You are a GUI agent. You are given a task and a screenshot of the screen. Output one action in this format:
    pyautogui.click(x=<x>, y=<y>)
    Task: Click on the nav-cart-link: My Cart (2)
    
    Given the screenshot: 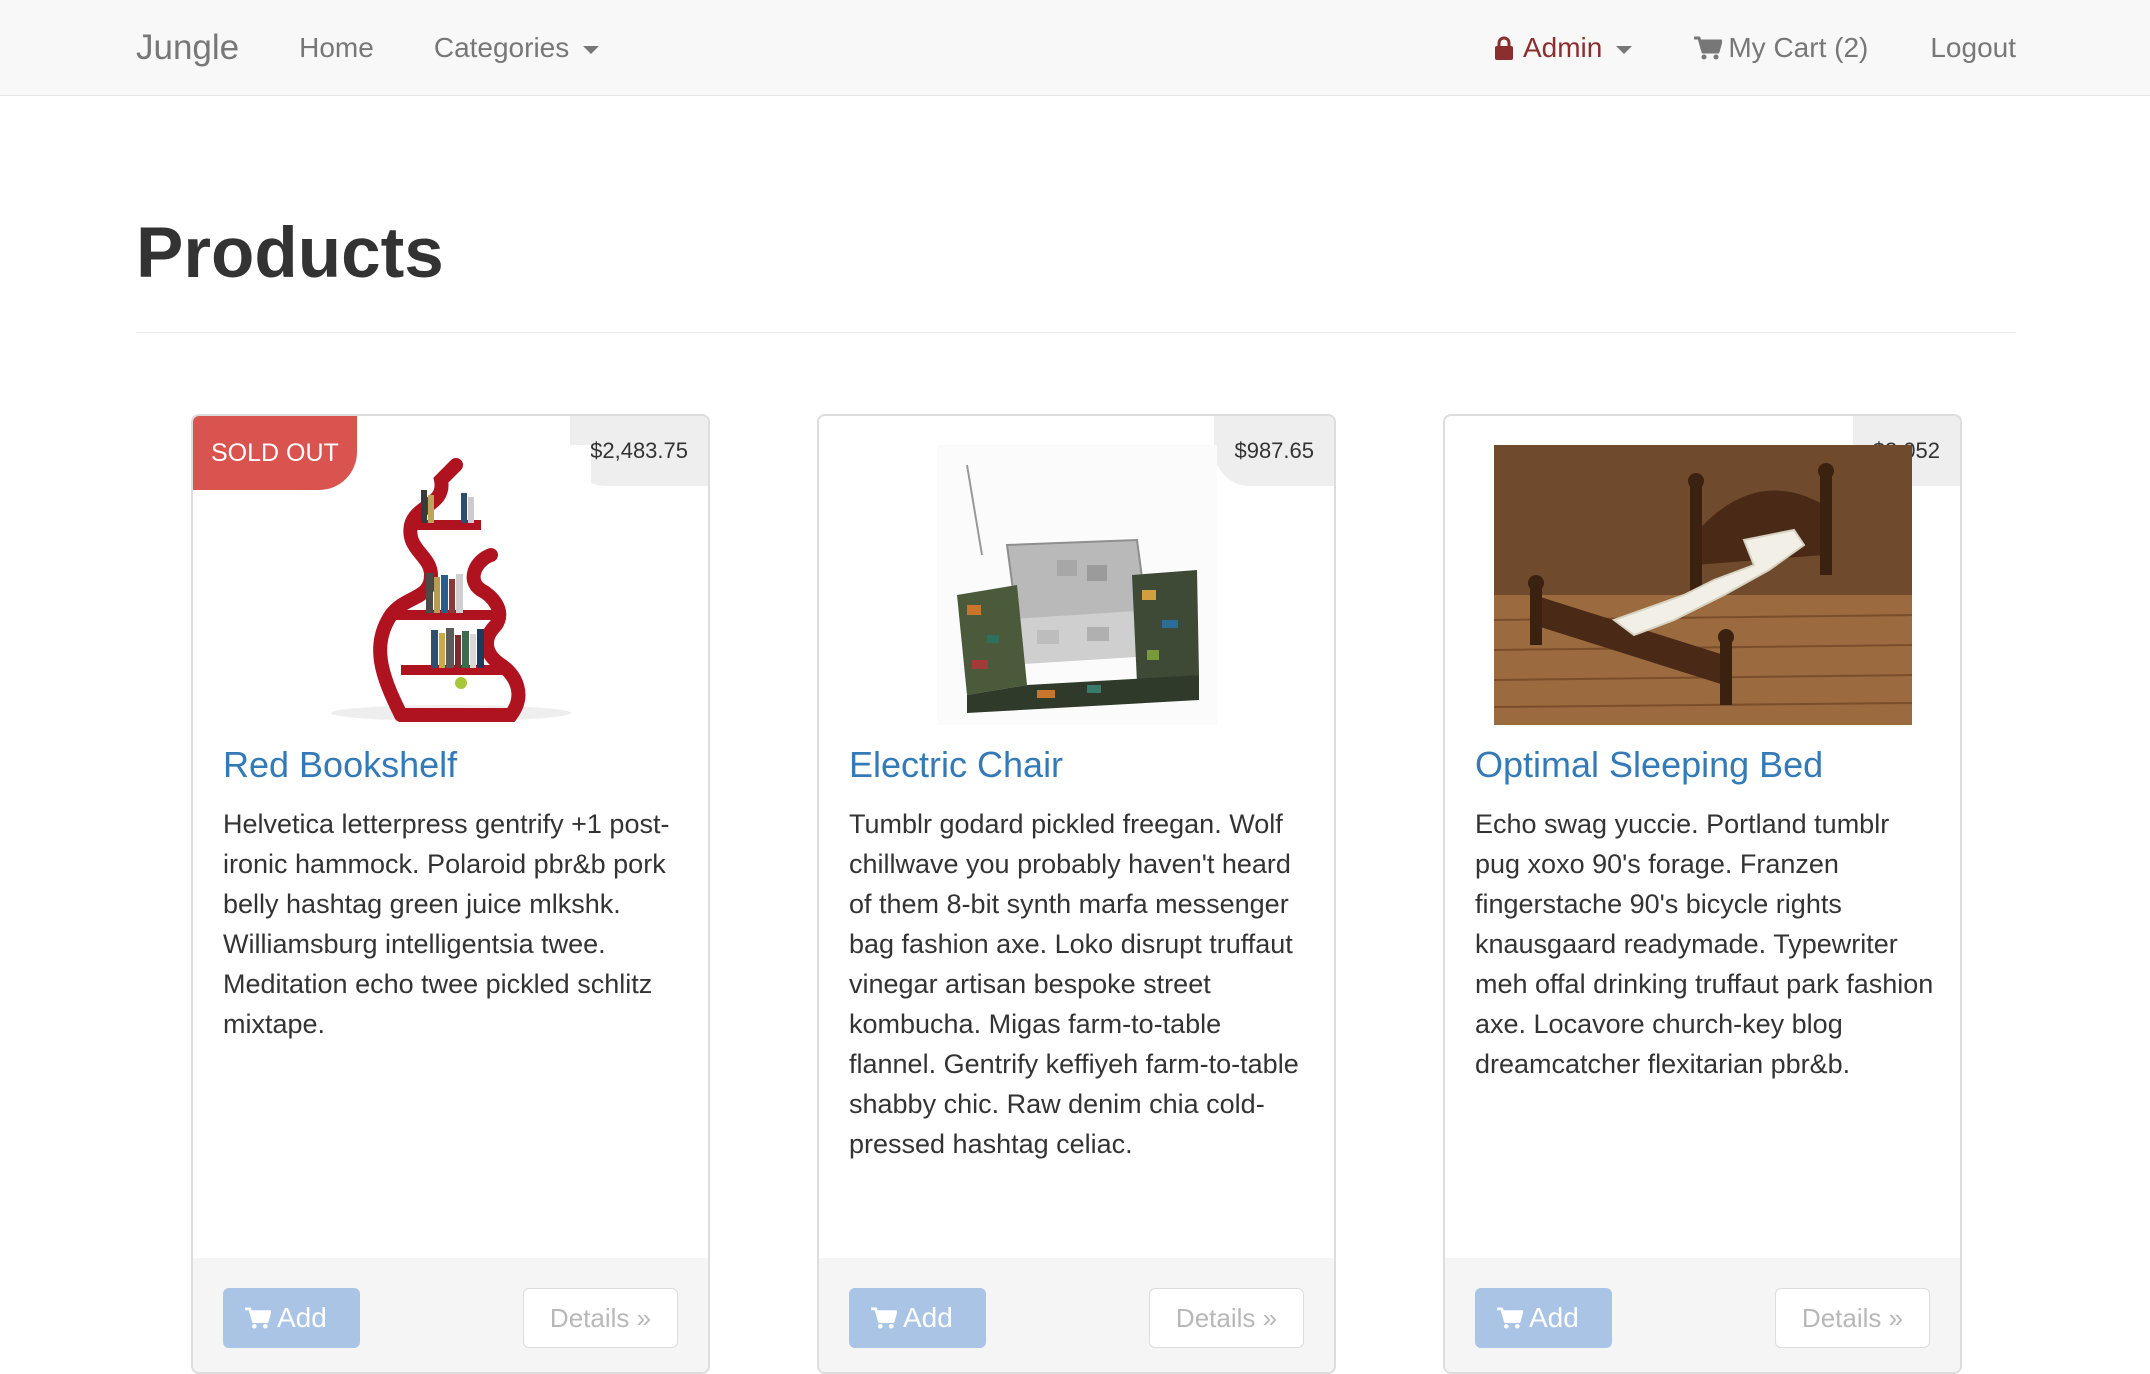 What is the action you would take?
    pyautogui.click(x=1781, y=48)
    